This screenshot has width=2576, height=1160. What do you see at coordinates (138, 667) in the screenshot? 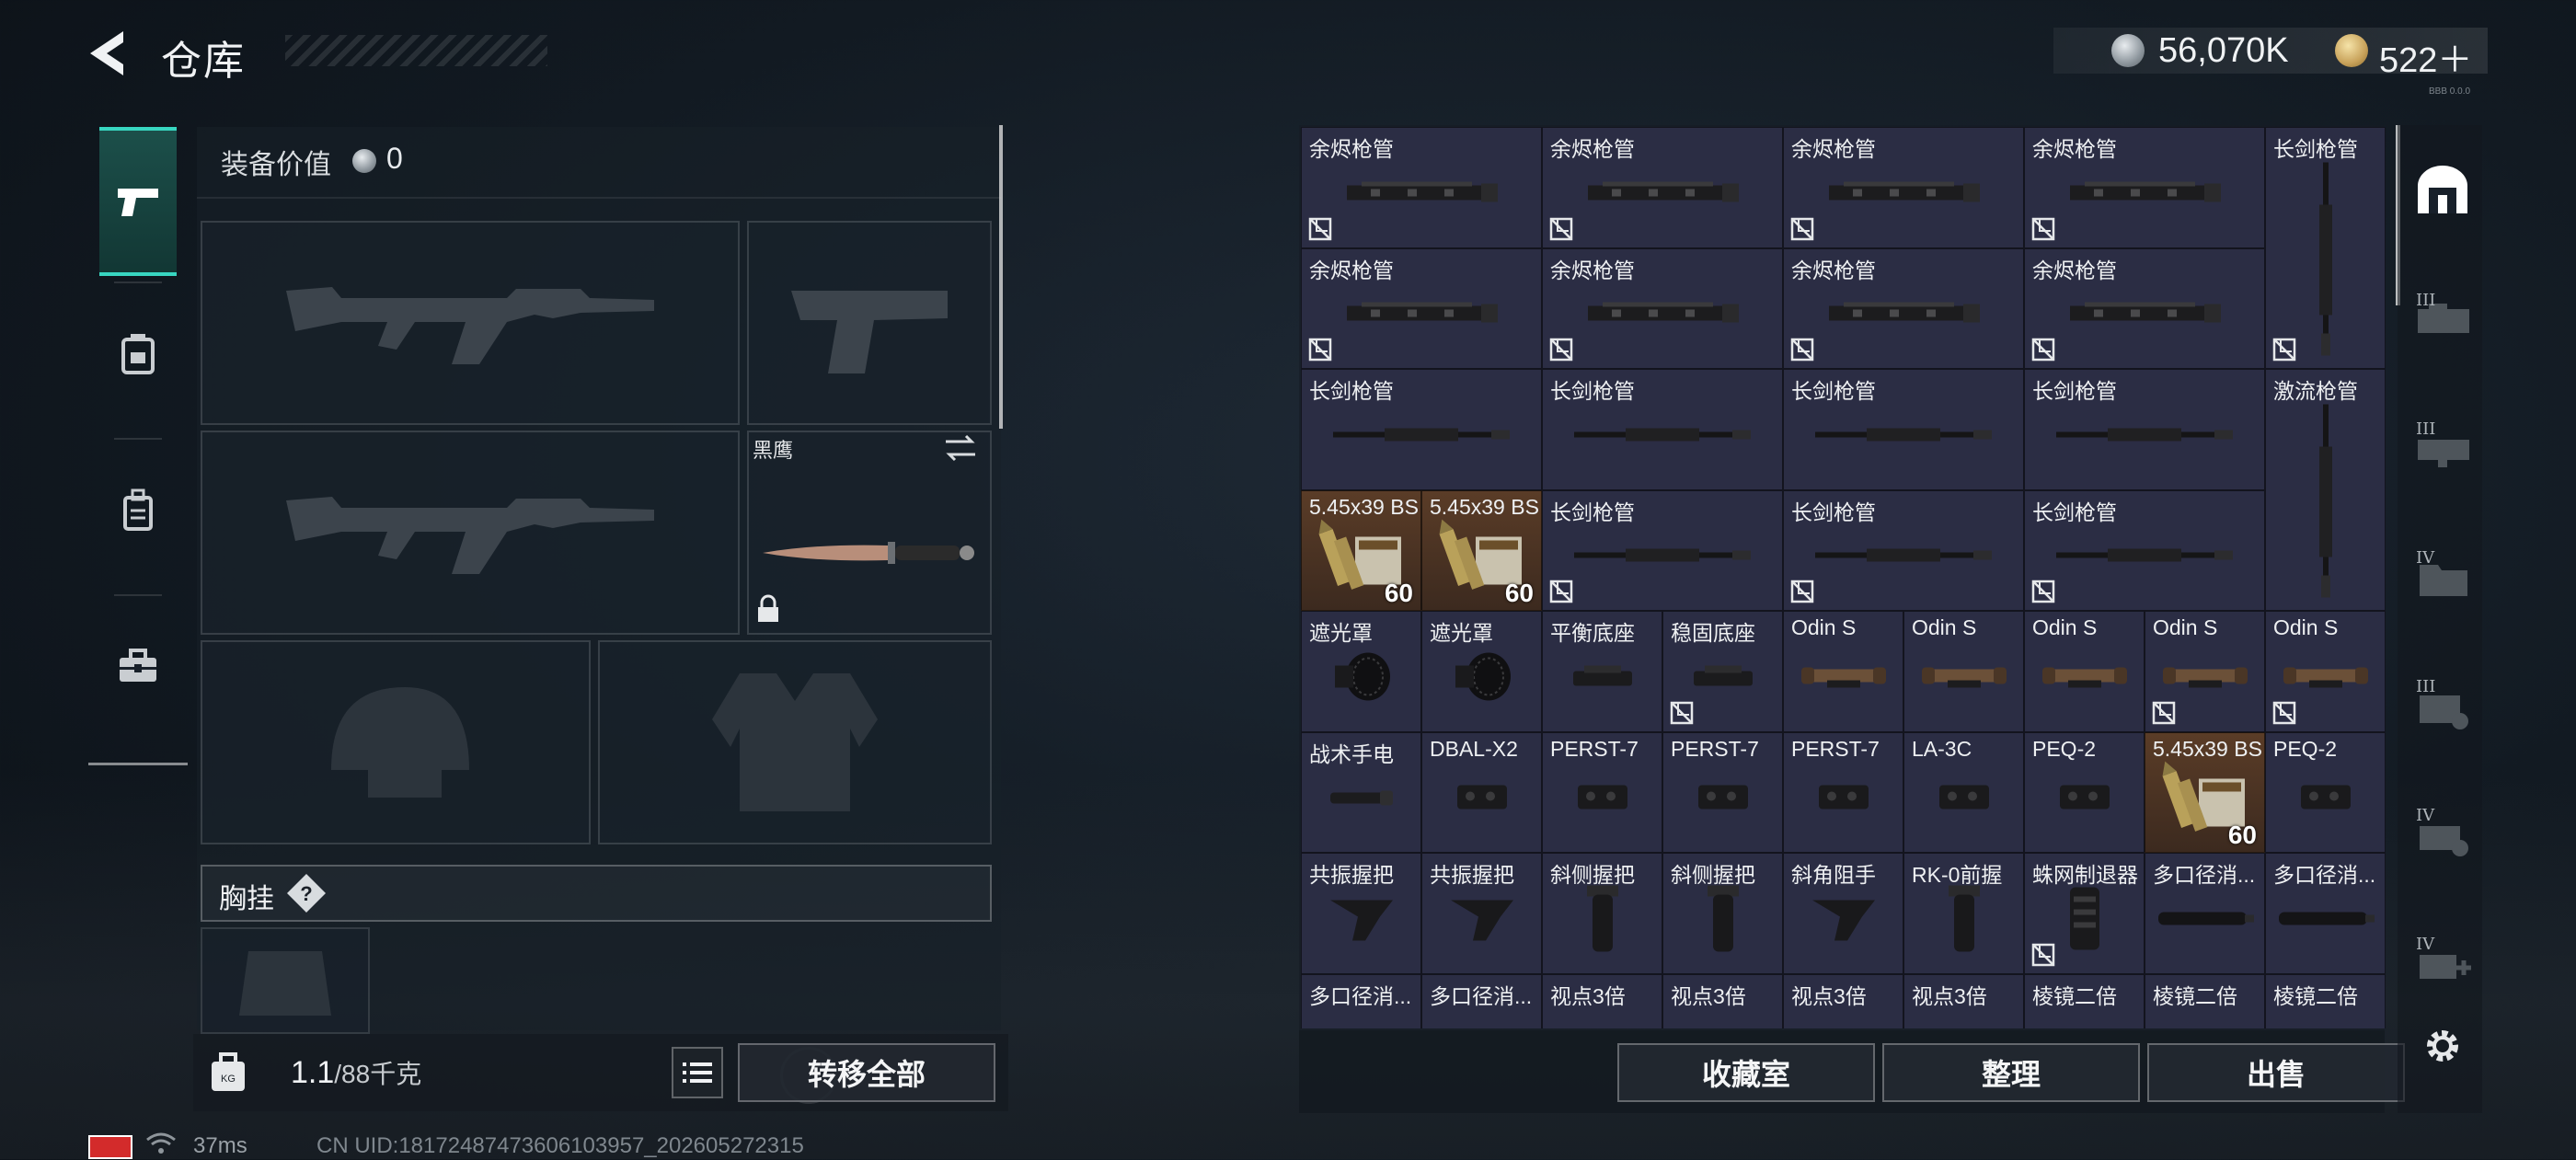
I see `nav-toolbox` at bounding box center [138, 667].